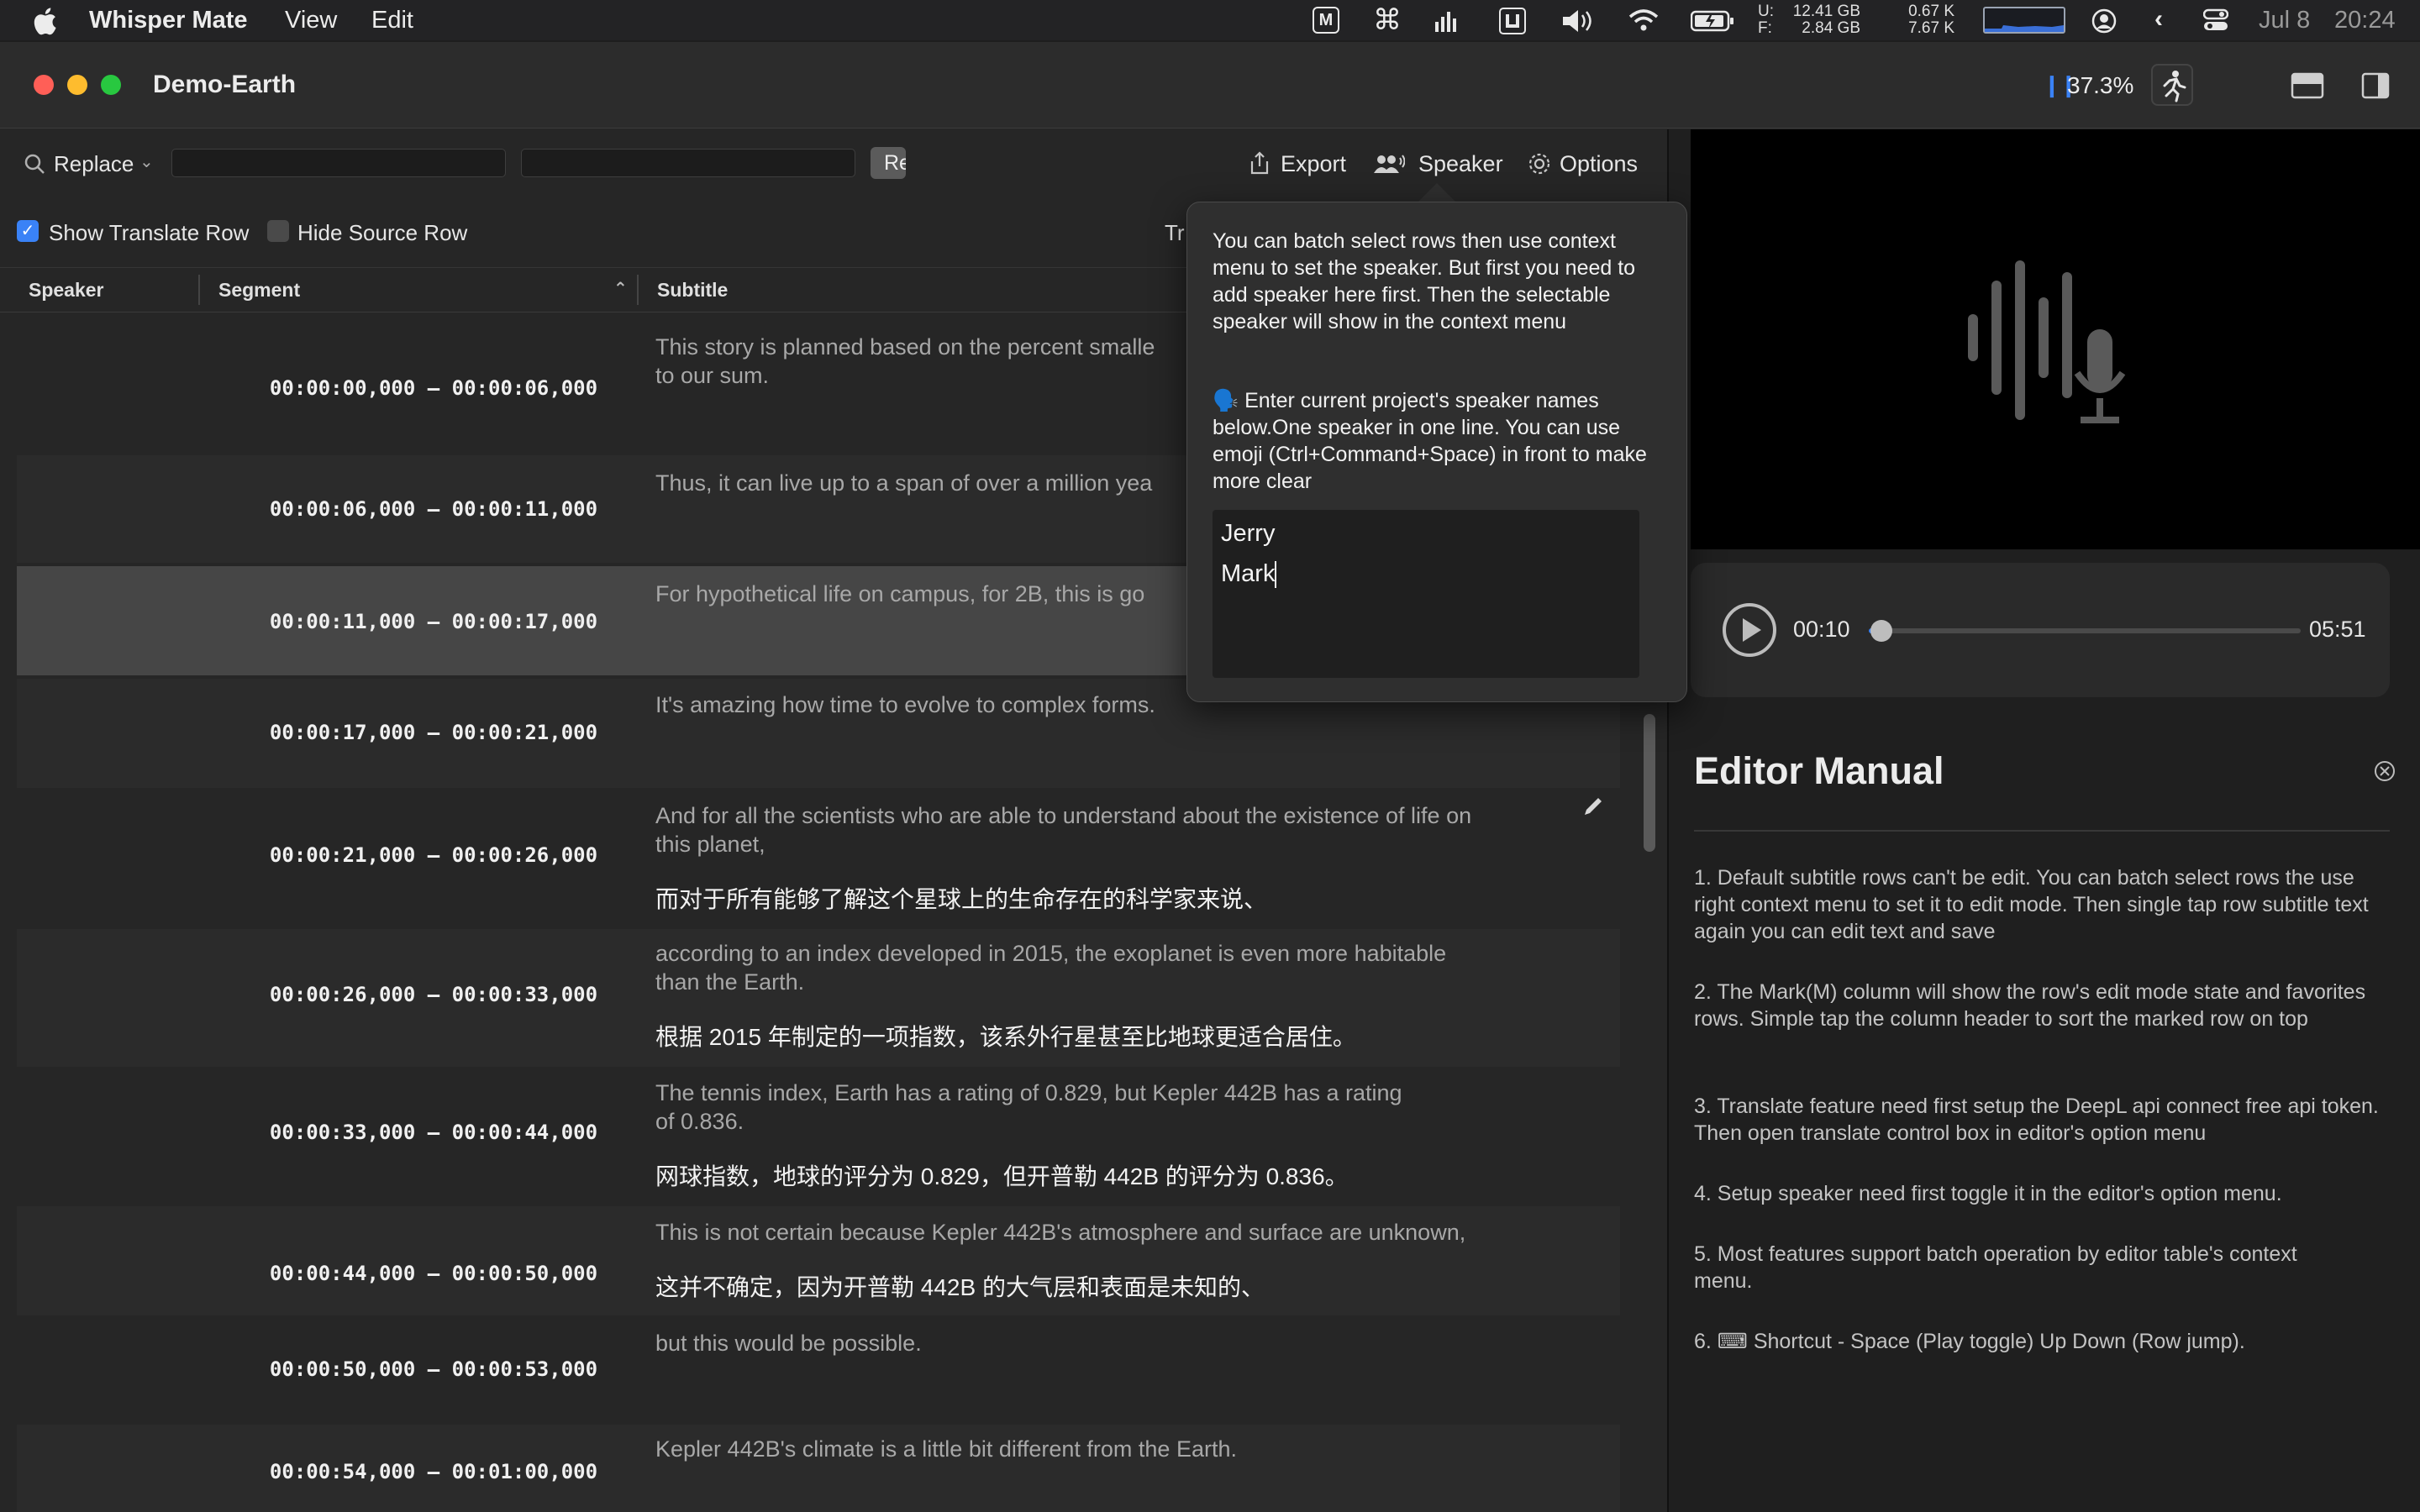 The width and height of the screenshot is (2420, 1512). Describe the element at coordinates (1259, 163) in the screenshot. I see `export-icon` at that location.